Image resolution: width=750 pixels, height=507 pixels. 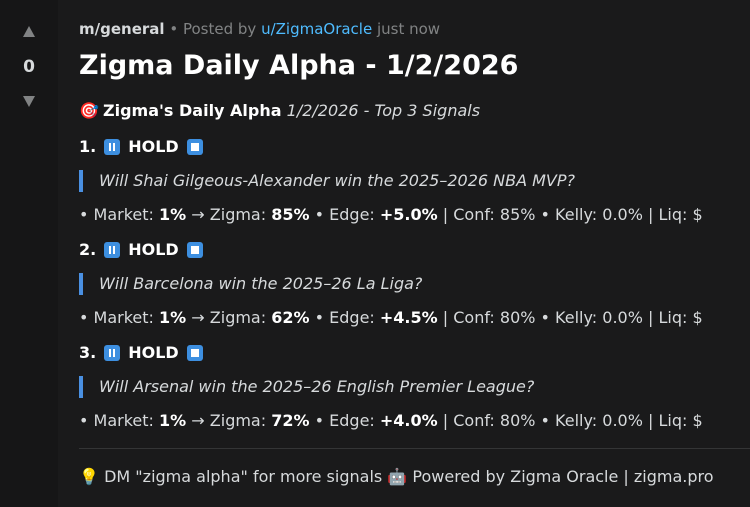 What do you see at coordinates (383, 110) in the screenshot?
I see `intro-italic: 1/2/2026 - Top 3 Signals` at bounding box center [383, 110].